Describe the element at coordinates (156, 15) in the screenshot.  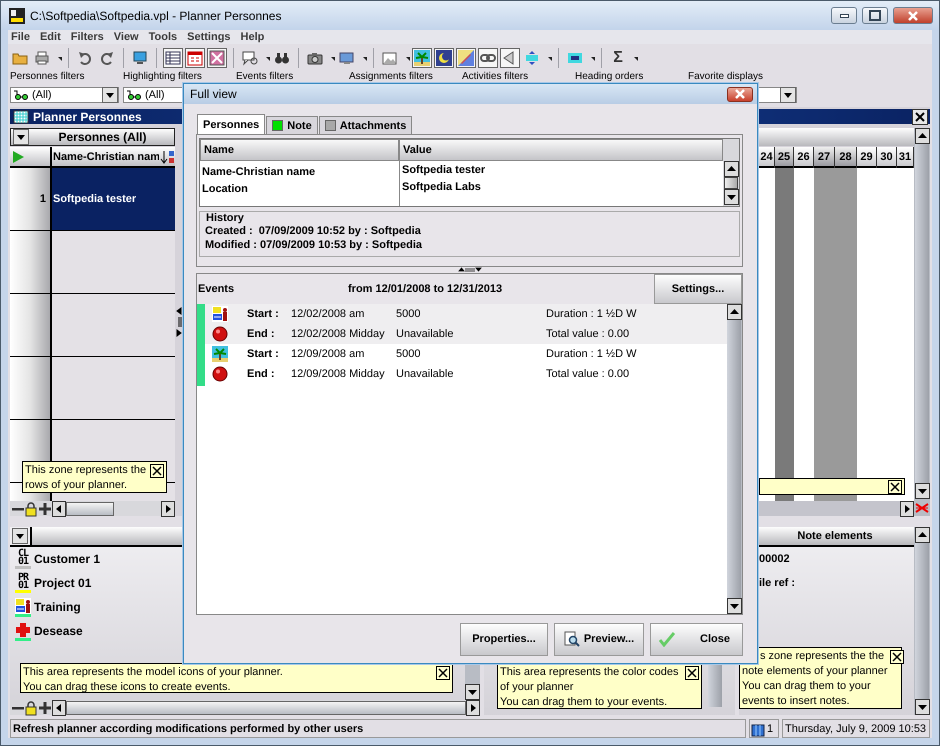
I see `window-title: C:\Softpedia\Softpedia.vpl - Planner Personnes` at that location.